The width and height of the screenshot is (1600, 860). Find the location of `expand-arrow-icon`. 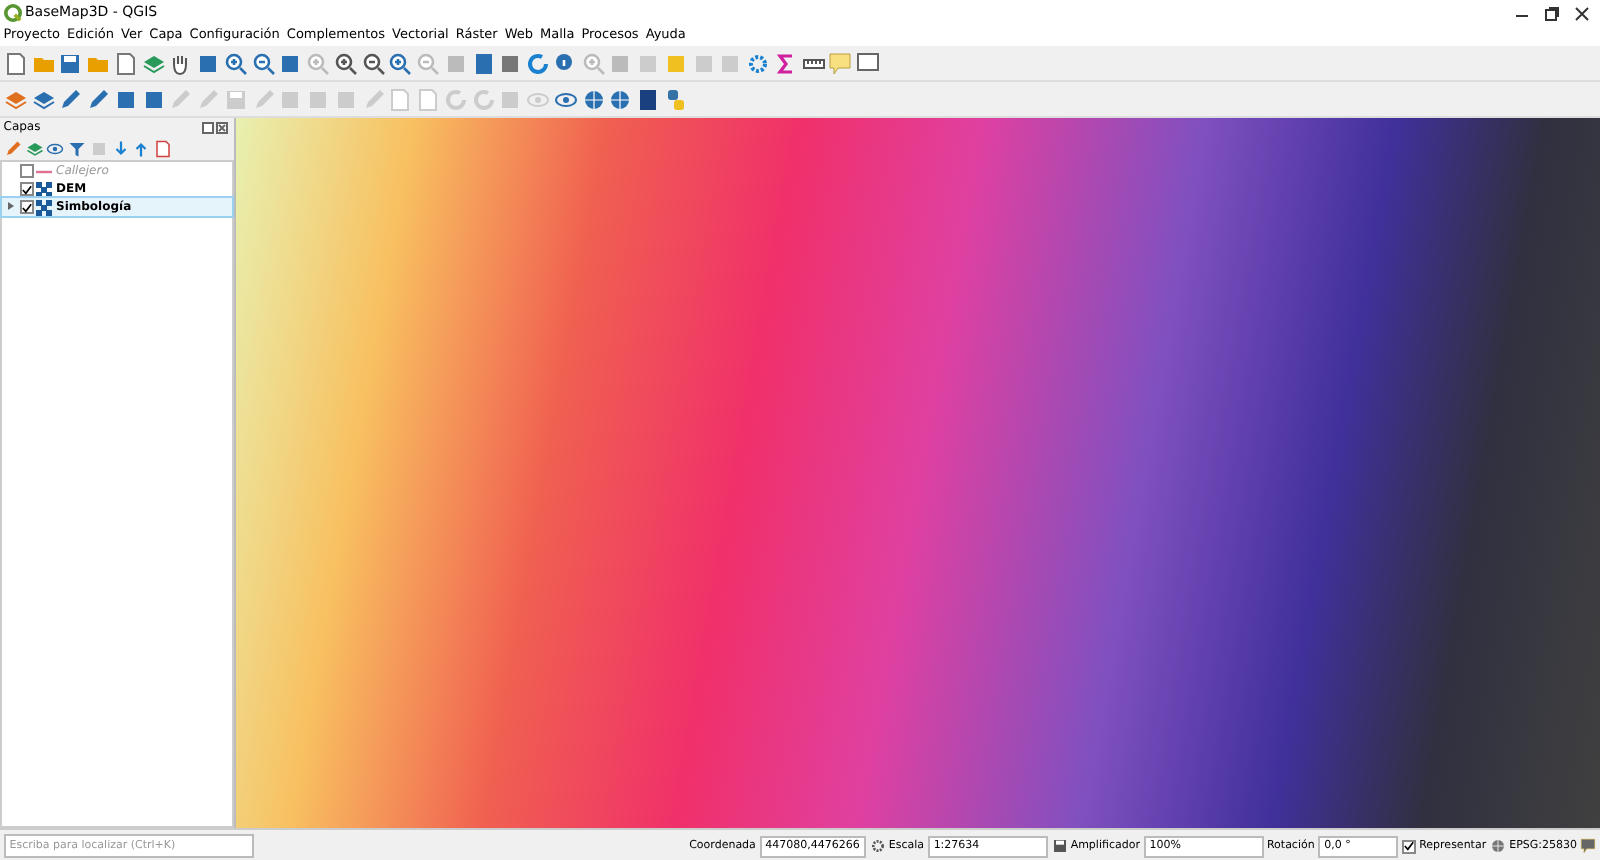

expand-arrow-icon is located at coordinates (9, 205).